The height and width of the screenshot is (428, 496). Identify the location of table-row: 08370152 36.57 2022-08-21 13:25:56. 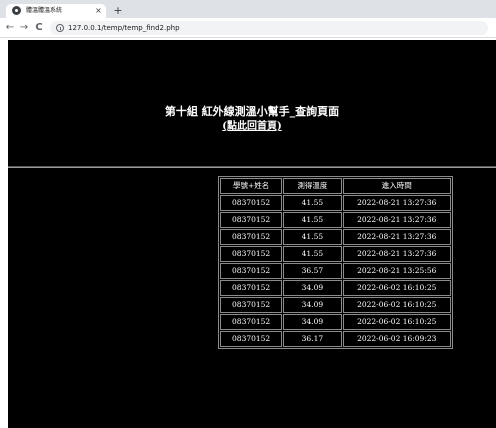
(335, 271).